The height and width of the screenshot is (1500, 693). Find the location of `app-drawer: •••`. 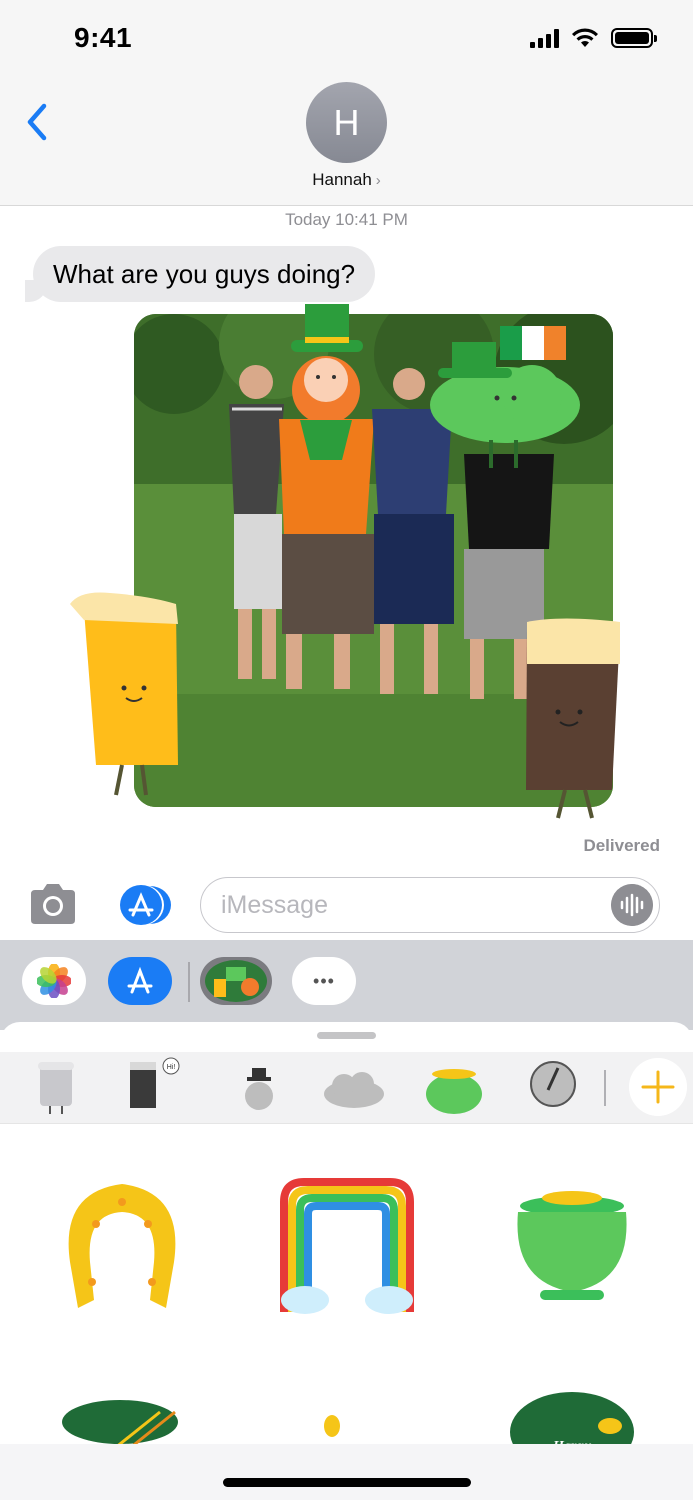

app-drawer: ••• is located at coordinates (346, 985).